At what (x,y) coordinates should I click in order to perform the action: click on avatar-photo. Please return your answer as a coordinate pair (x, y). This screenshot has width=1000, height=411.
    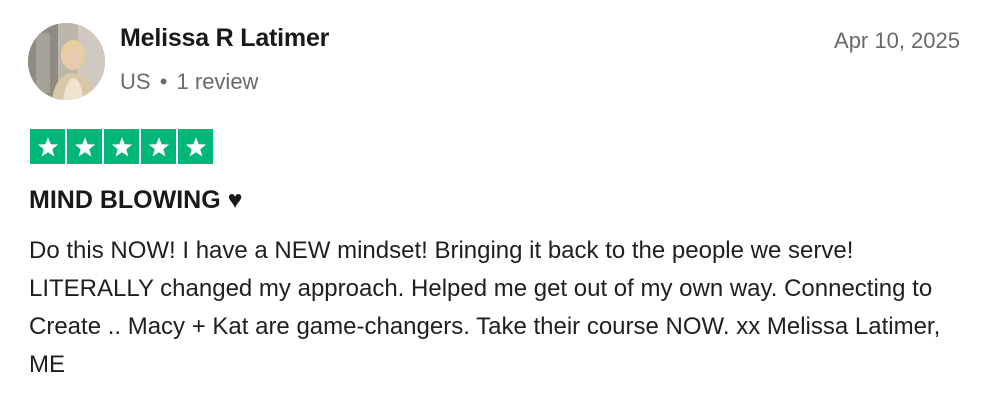
    Looking at the image, I should click on (66, 61).